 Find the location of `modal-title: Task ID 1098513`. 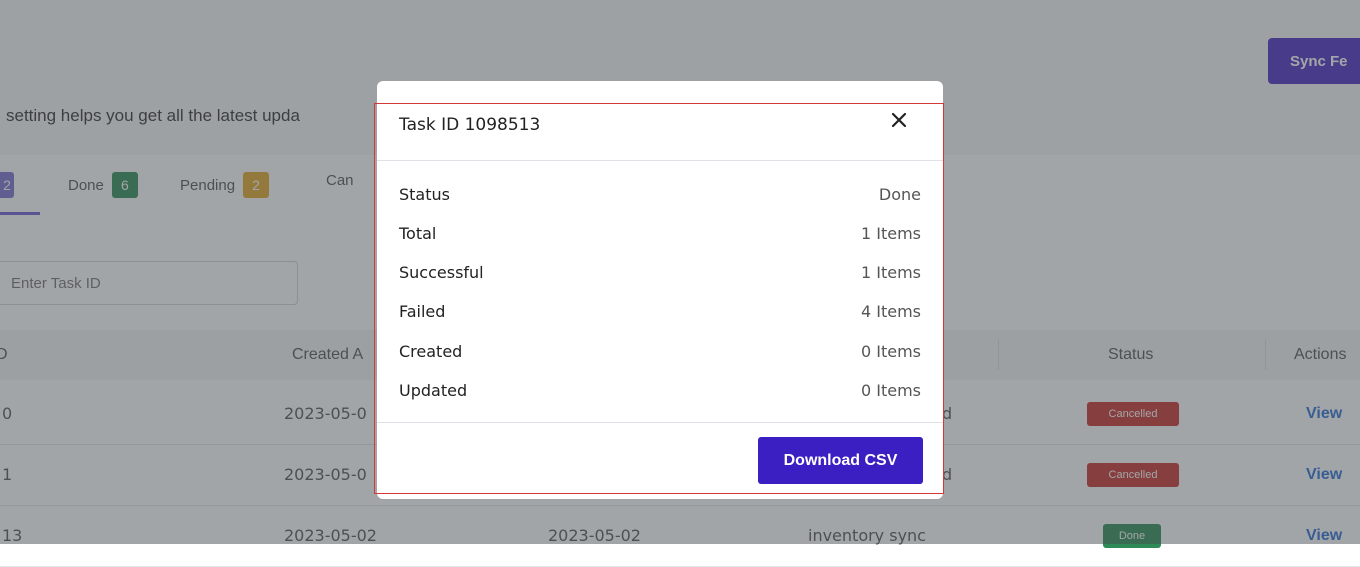

modal-title: Task ID 1098513 is located at coordinates (470, 125).